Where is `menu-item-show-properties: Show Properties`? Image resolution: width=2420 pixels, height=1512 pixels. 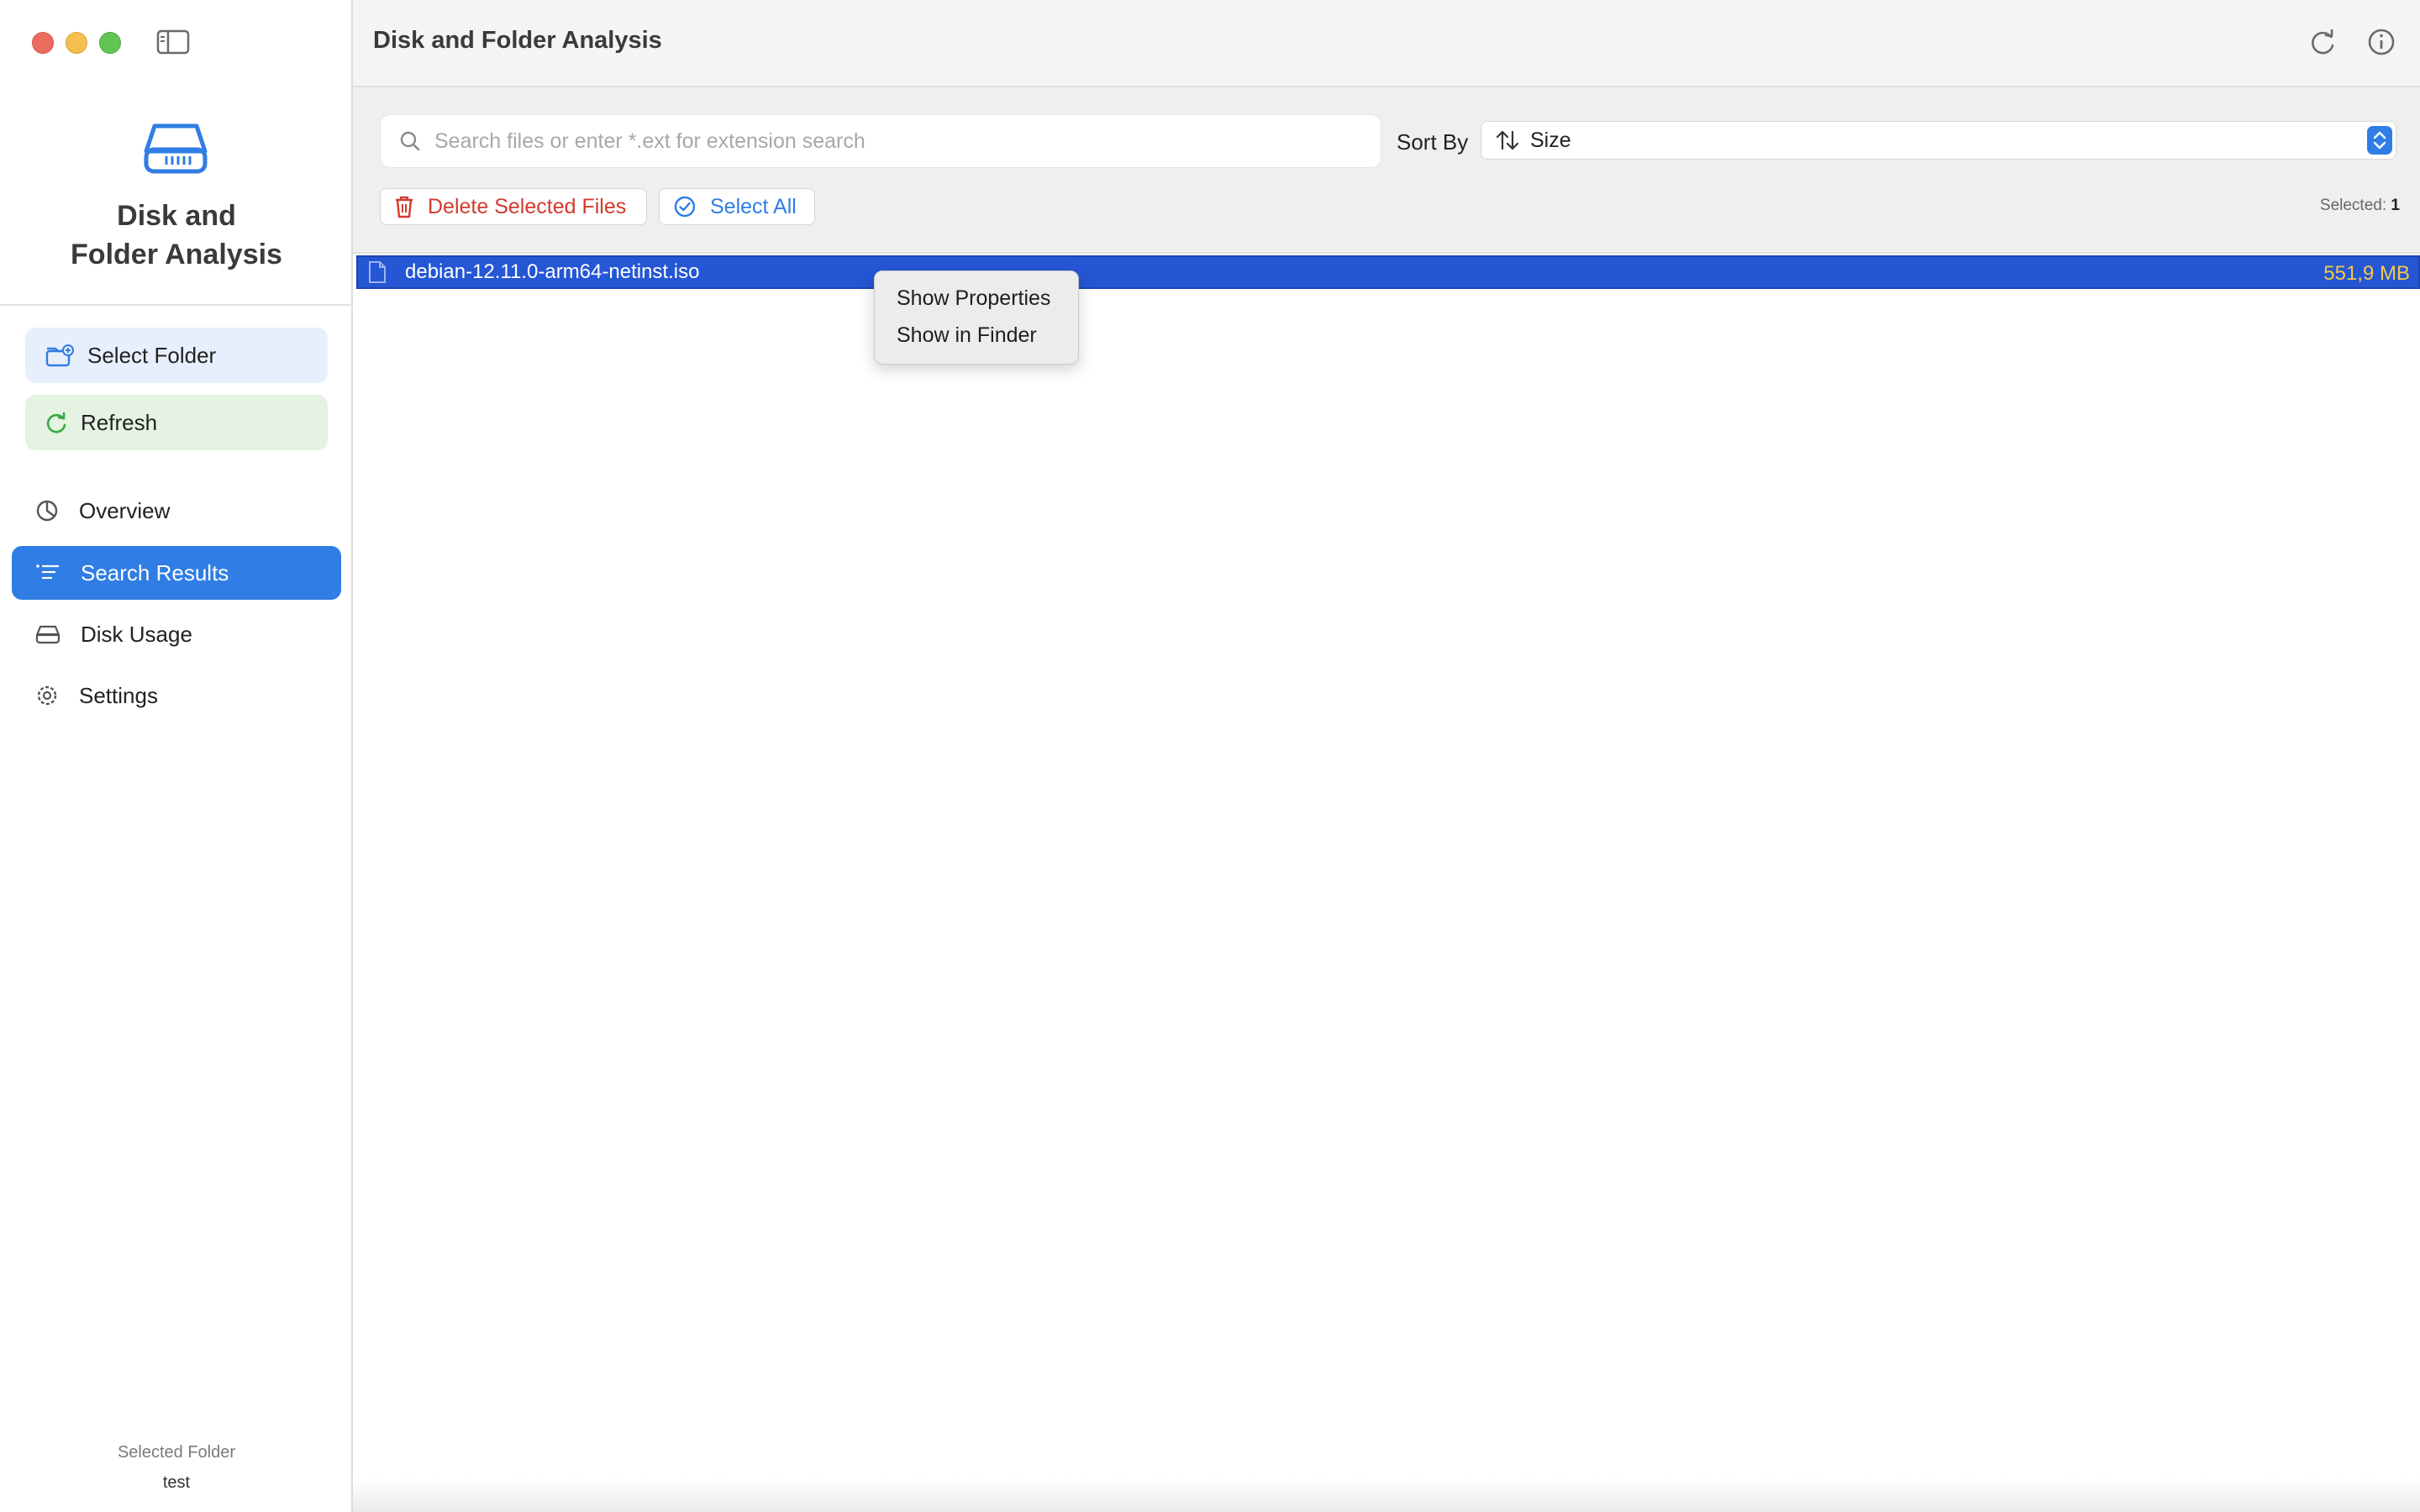 menu-item-show-properties: Show Properties is located at coordinates (976, 298).